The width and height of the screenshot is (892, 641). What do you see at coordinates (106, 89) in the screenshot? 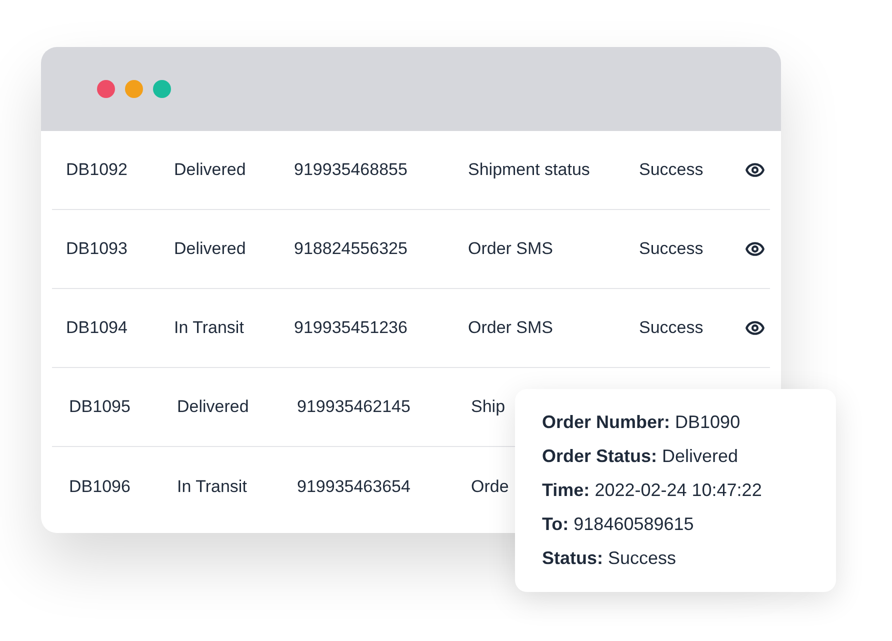
I see `window-control` at bounding box center [106, 89].